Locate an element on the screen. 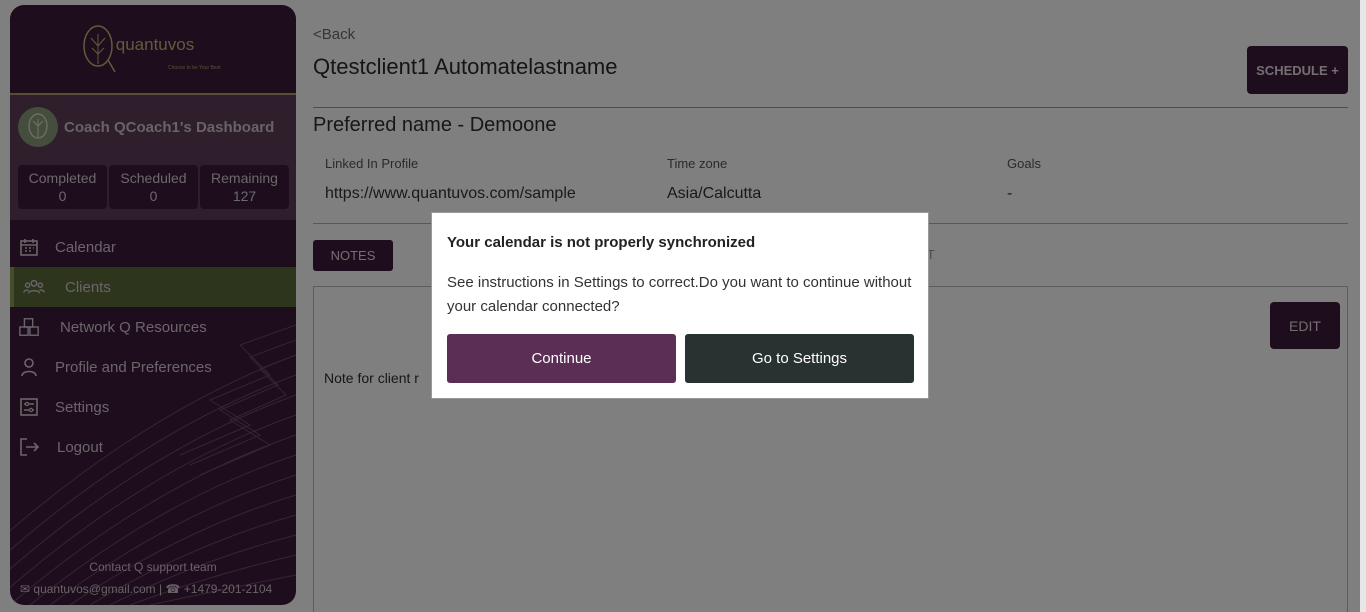  scrollbar-track is located at coordinates (1363, 306).